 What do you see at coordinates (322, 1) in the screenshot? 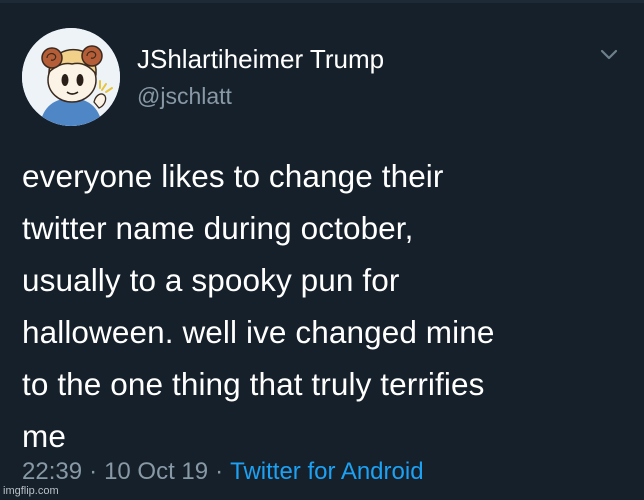
I see `top-divider` at bounding box center [322, 1].